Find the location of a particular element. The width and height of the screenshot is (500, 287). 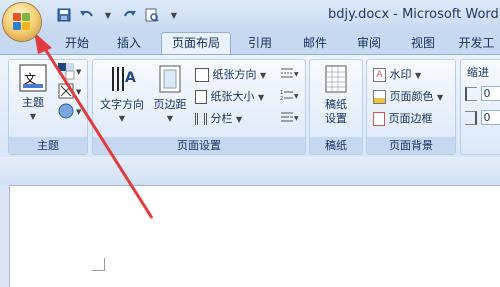

horizontal-ruler is located at coordinates (250, 171).